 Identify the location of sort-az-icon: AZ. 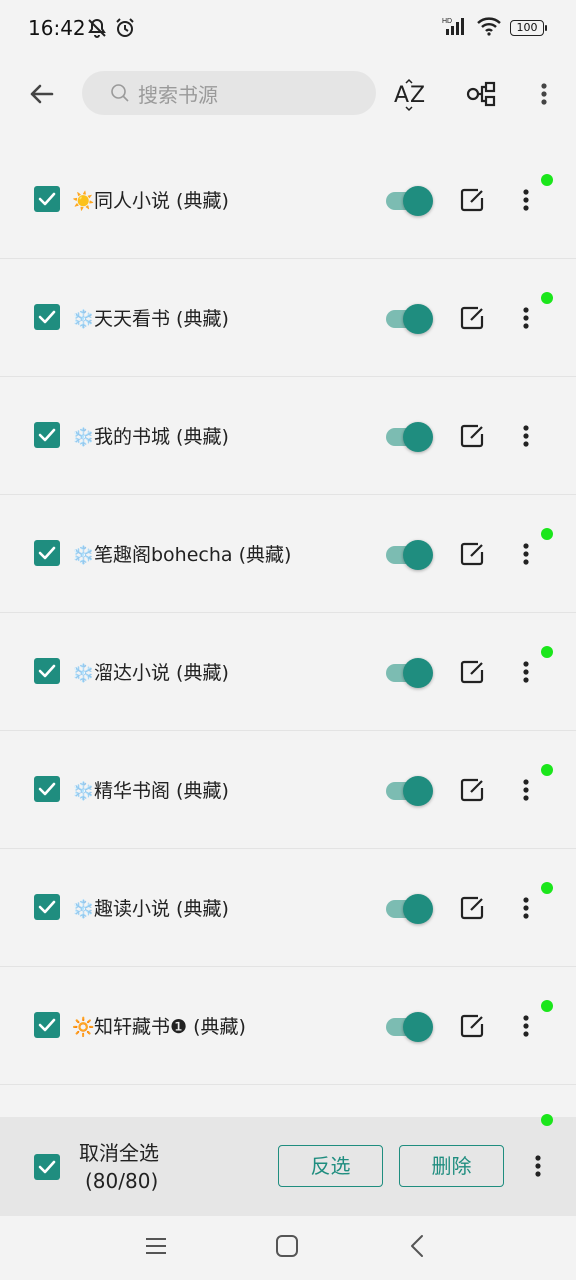
(412, 94).